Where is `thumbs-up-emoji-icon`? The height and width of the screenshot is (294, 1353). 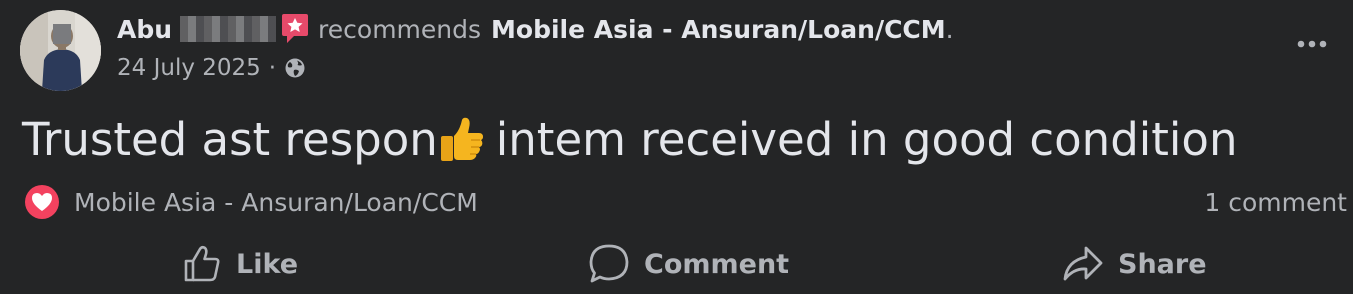 thumbs-up-emoji-icon is located at coordinates (461, 139).